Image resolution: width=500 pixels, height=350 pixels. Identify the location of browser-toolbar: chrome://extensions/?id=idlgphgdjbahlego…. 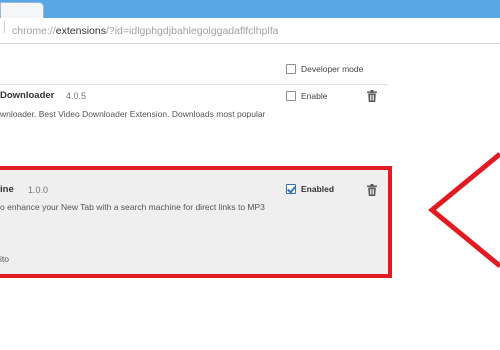
(250, 31).